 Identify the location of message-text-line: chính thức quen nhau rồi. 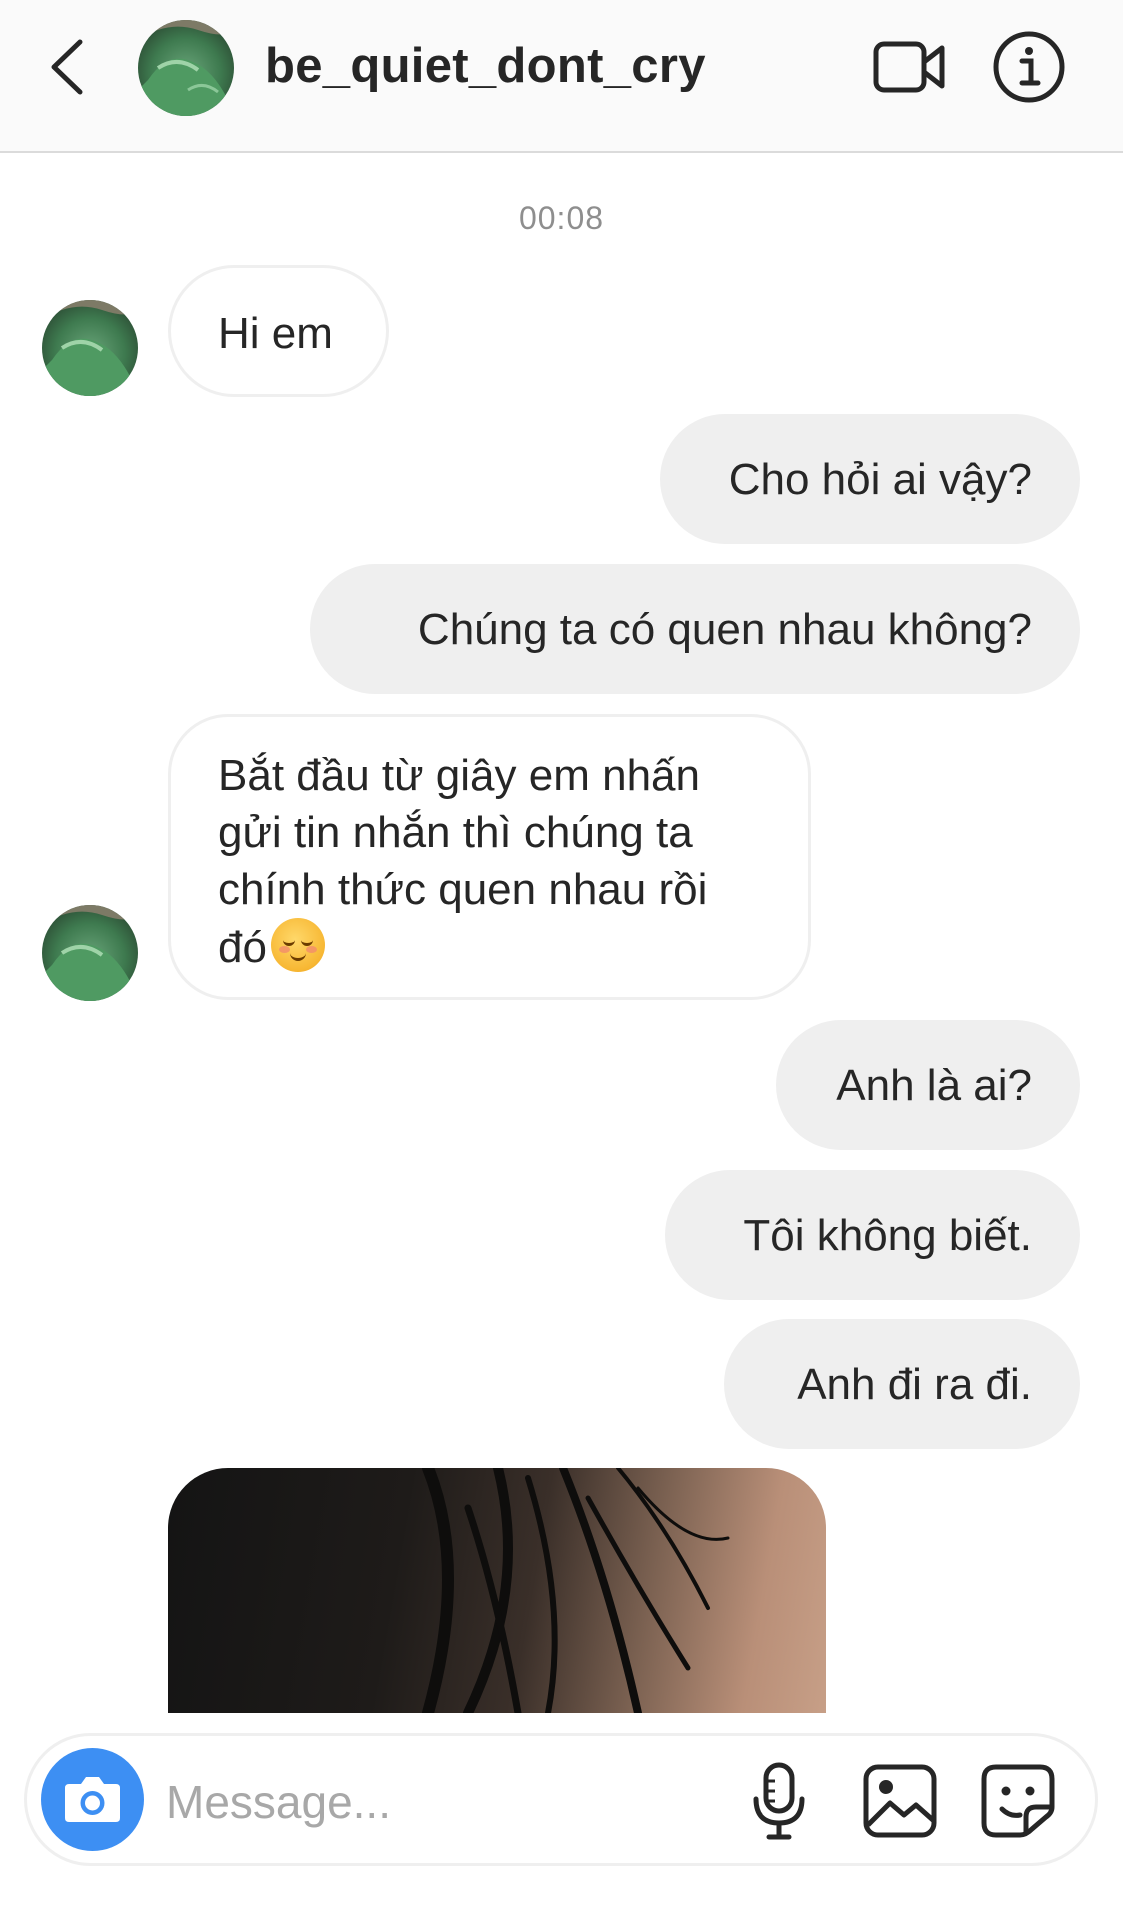
(463, 889).